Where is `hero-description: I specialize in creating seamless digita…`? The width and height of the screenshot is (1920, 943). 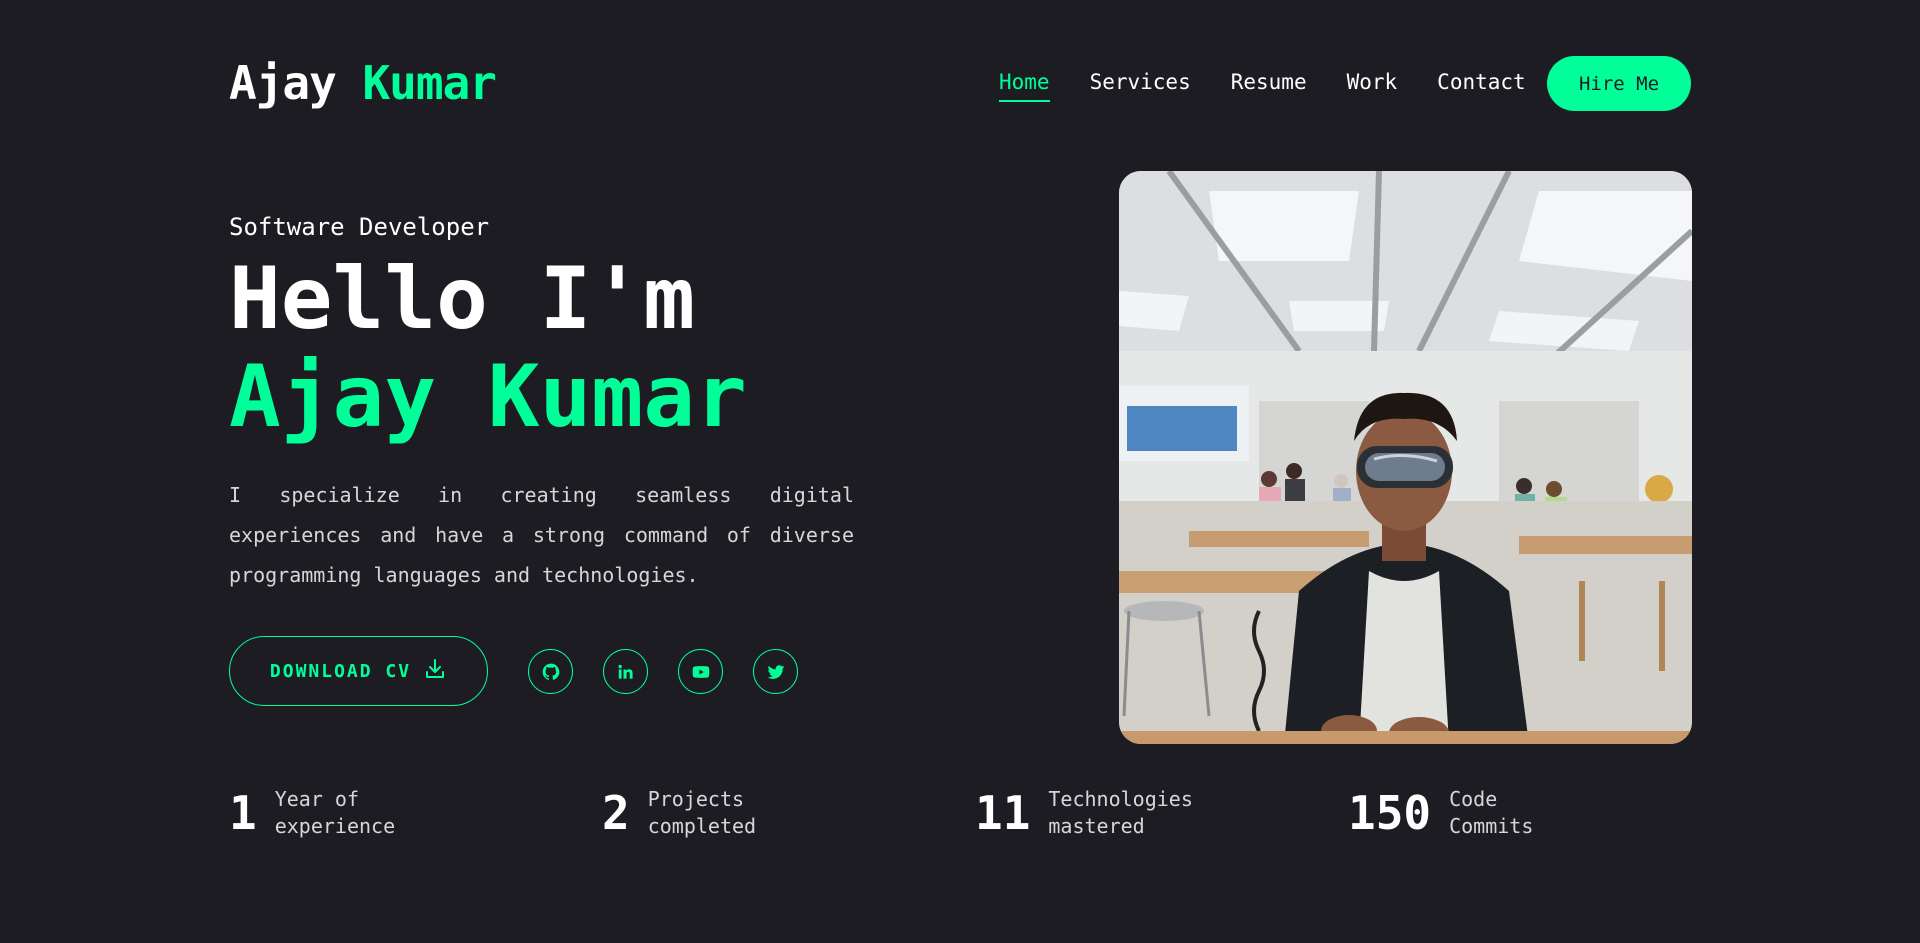
hero-description: I specialize in creating seamless digita… is located at coordinates (541, 535).